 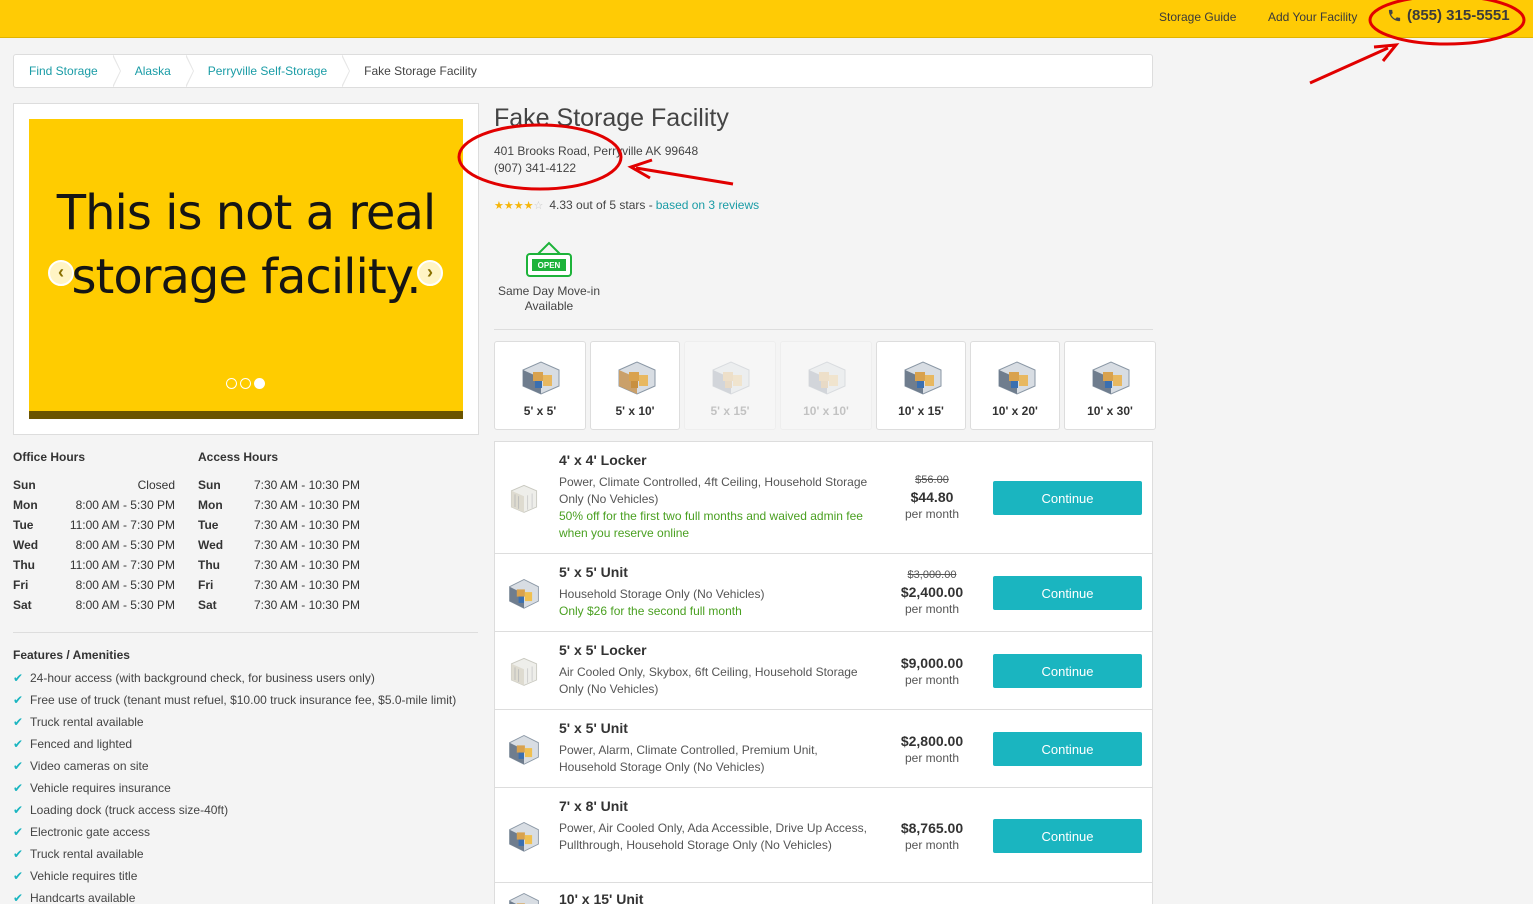 I want to click on breadcrumb-alaska: Alaska, so click(x=153, y=71).